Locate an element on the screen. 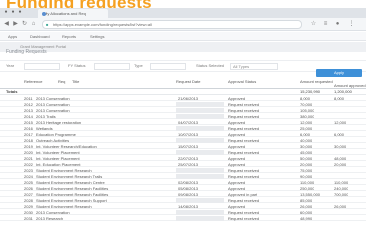 The height and width of the screenshot is (241, 366). status-select: All Types is located at coordinates (254, 66).